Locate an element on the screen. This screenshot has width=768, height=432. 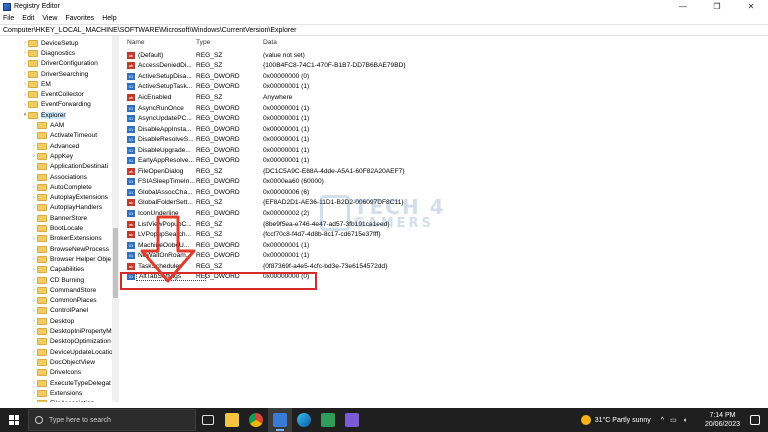
tree-scrollbar is located at coordinates (115, 219).